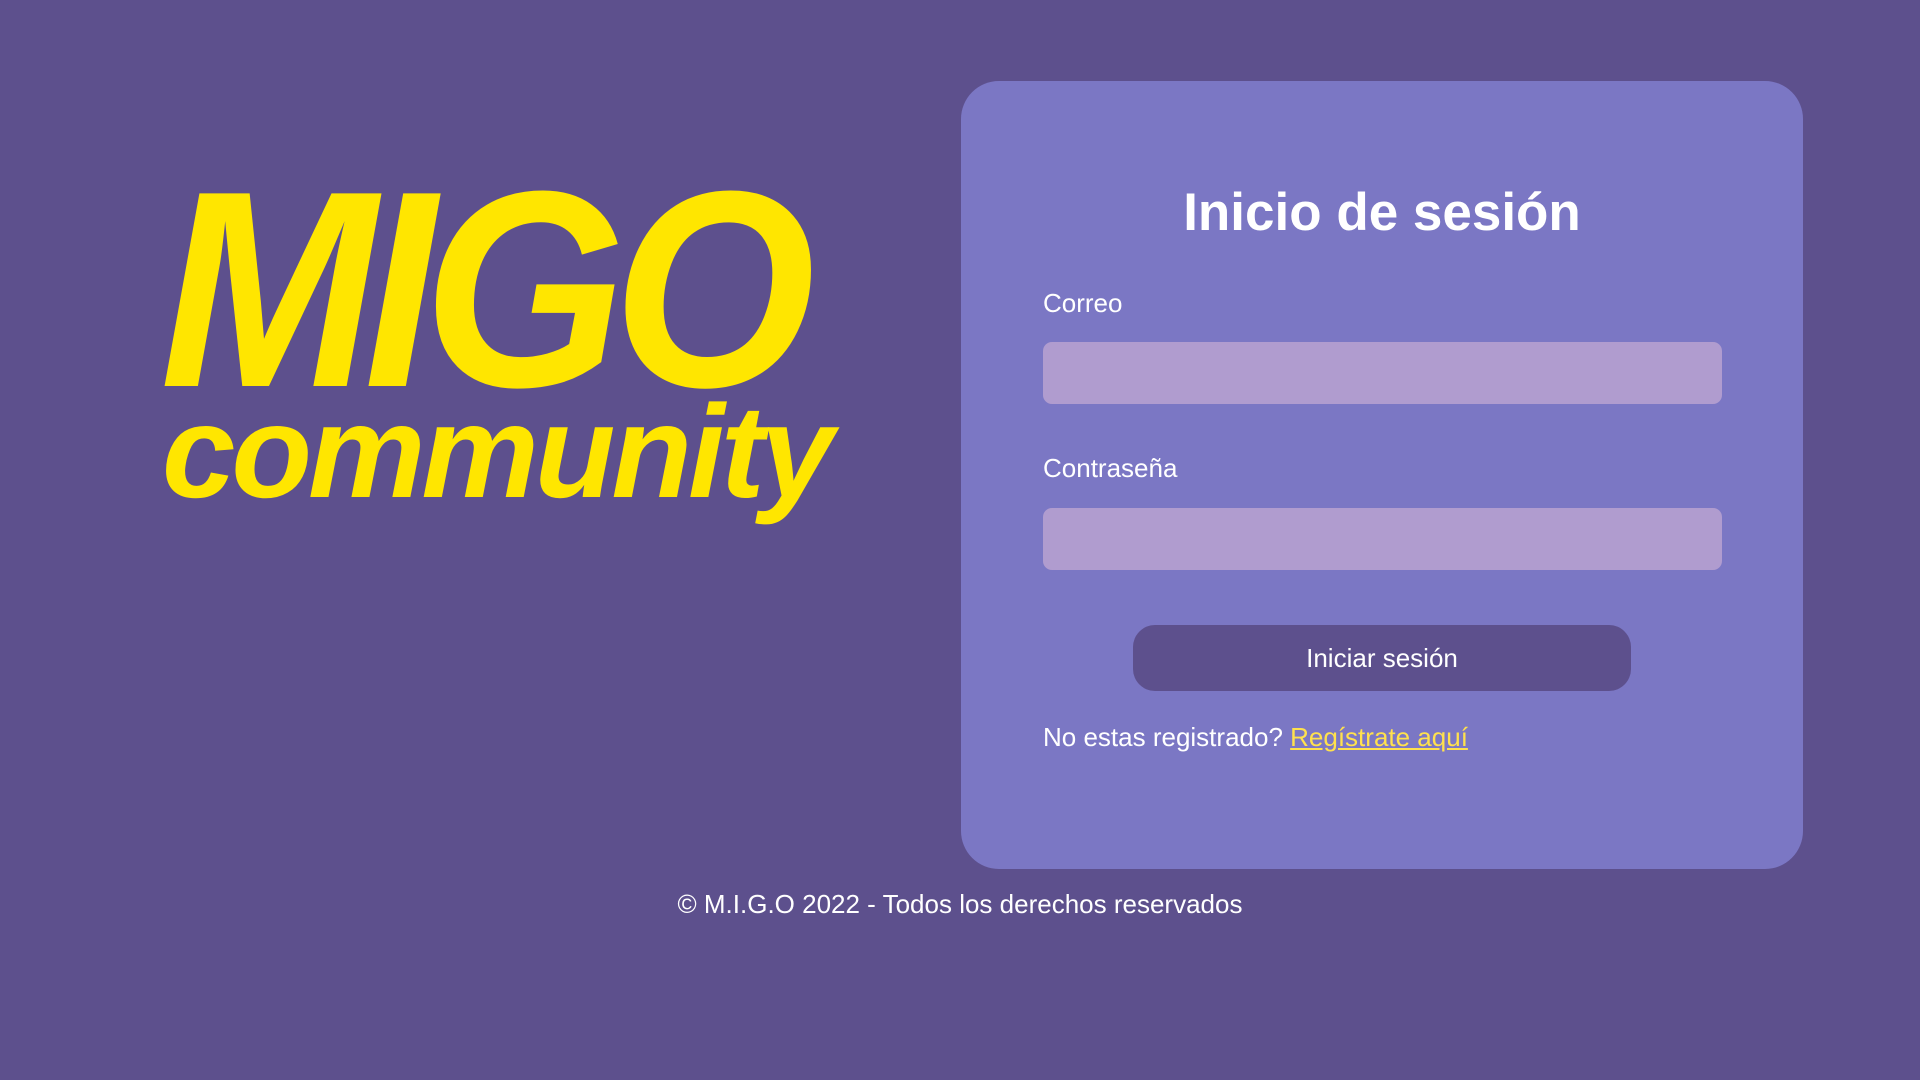 This screenshot has height=1080, width=1920. What do you see at coordinates (1110, 468) in the screenshot?
I see `password-label: Contraseña` at bounding box center [1110, 468].